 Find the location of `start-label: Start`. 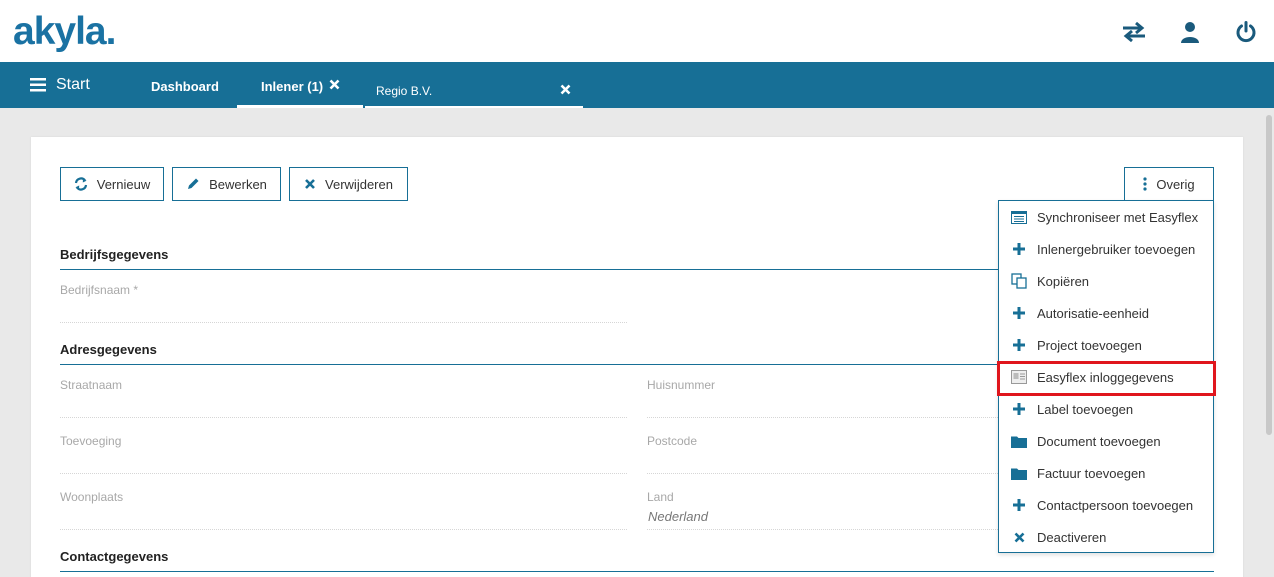

start-label: Start is located at coordinates (73, 84).